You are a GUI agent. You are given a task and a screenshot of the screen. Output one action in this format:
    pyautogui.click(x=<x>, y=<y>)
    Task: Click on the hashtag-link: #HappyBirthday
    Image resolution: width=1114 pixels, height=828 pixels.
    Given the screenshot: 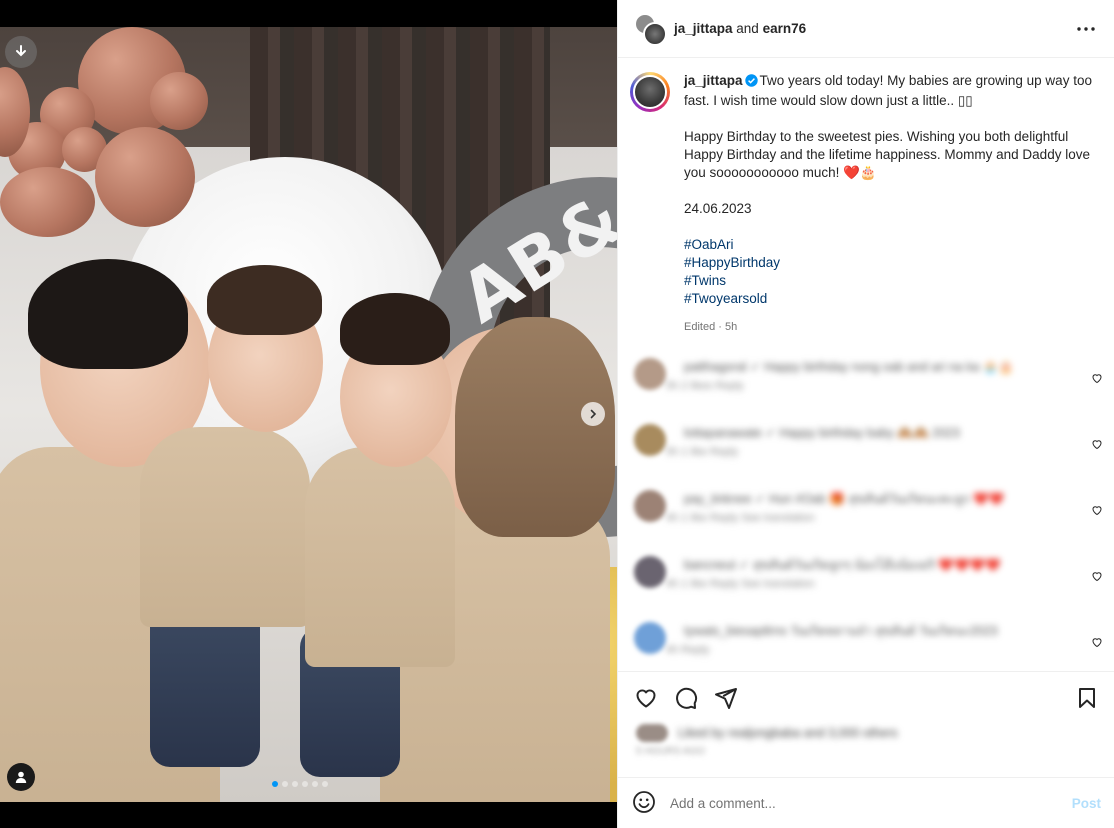 What is the action you would take?
    pyautogui.click(x=889, y=263)
    